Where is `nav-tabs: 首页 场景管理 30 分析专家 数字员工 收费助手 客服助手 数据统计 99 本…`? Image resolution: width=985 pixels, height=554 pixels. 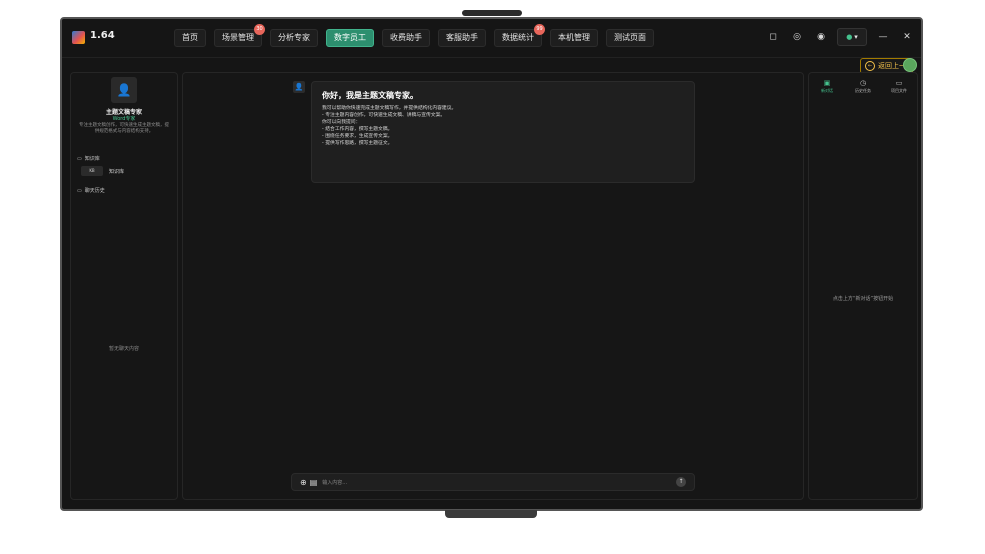
nav-tabs: 首页 场景管理 30 分析专家 数字员工 收费助手 客服助手 数据统计 99 本… is located at coordinates (414, 35).